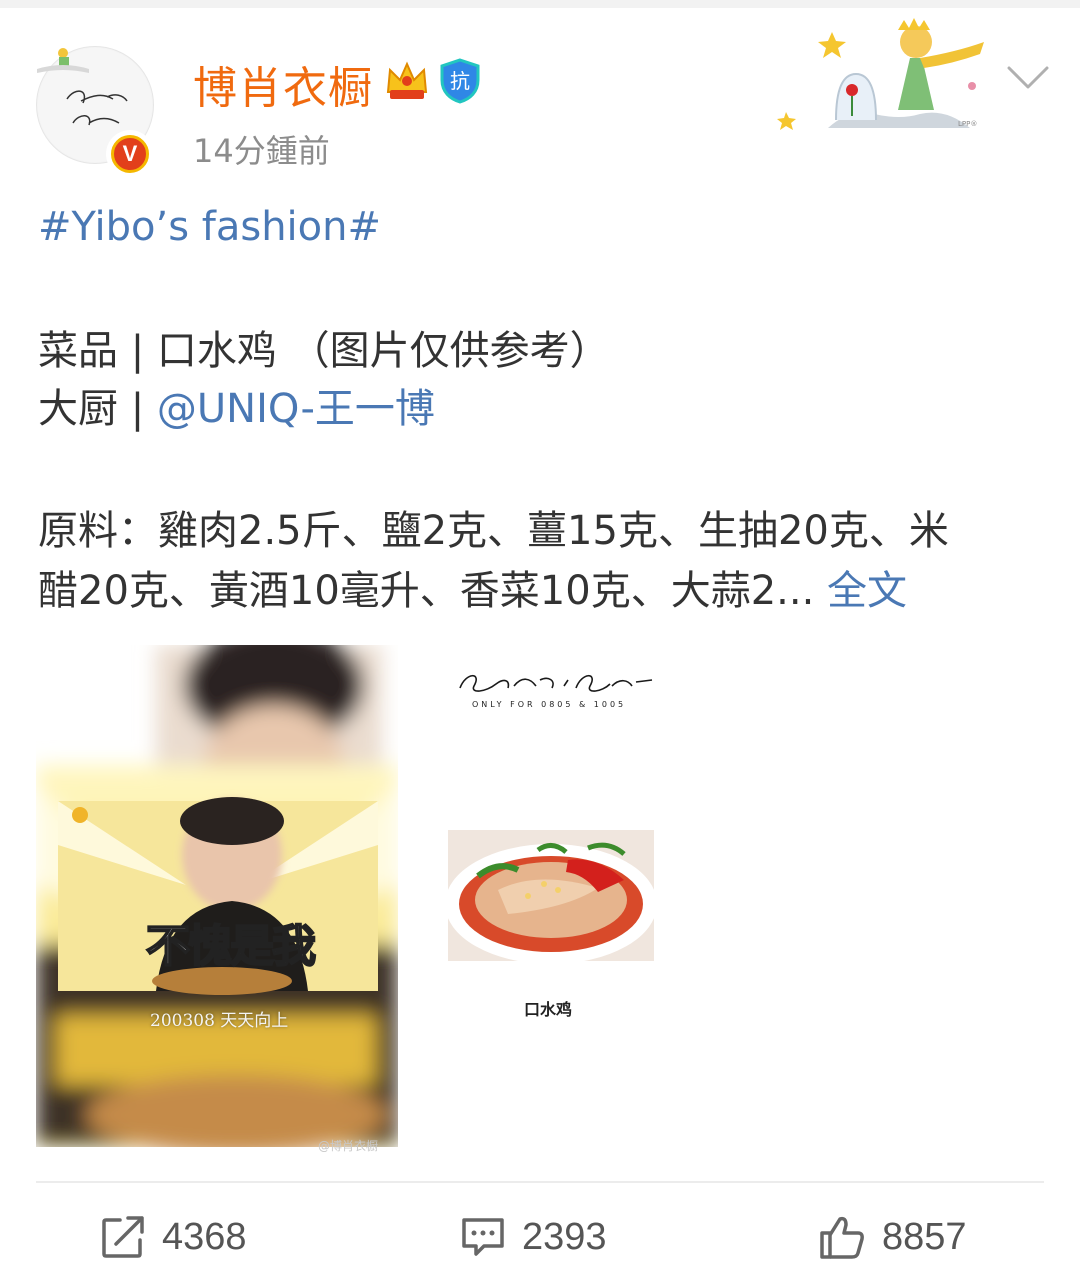 This screenshot has height=1282, width=1080. Describe the element at coordinates (348, 1146) in the screenshot. I see `image-watermark: @博肖衣橱` at that location.